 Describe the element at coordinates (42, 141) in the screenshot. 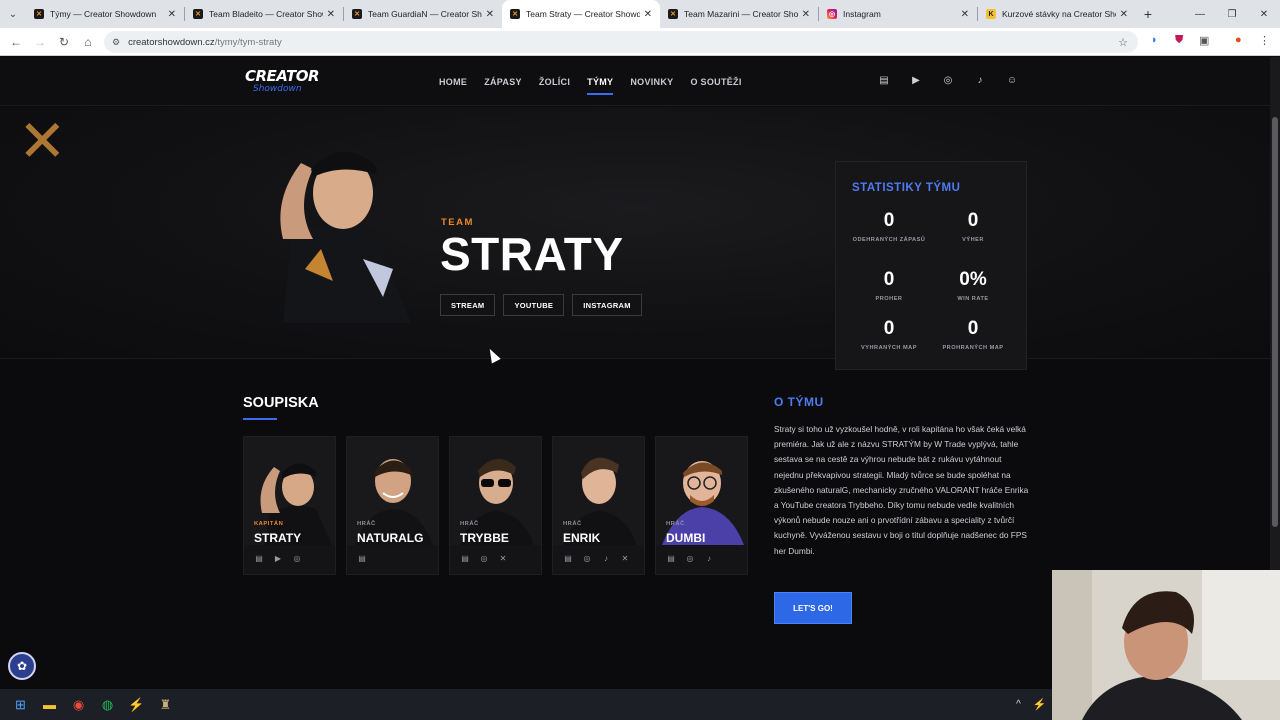

I see `background-x-decoration: ✕` at that location.